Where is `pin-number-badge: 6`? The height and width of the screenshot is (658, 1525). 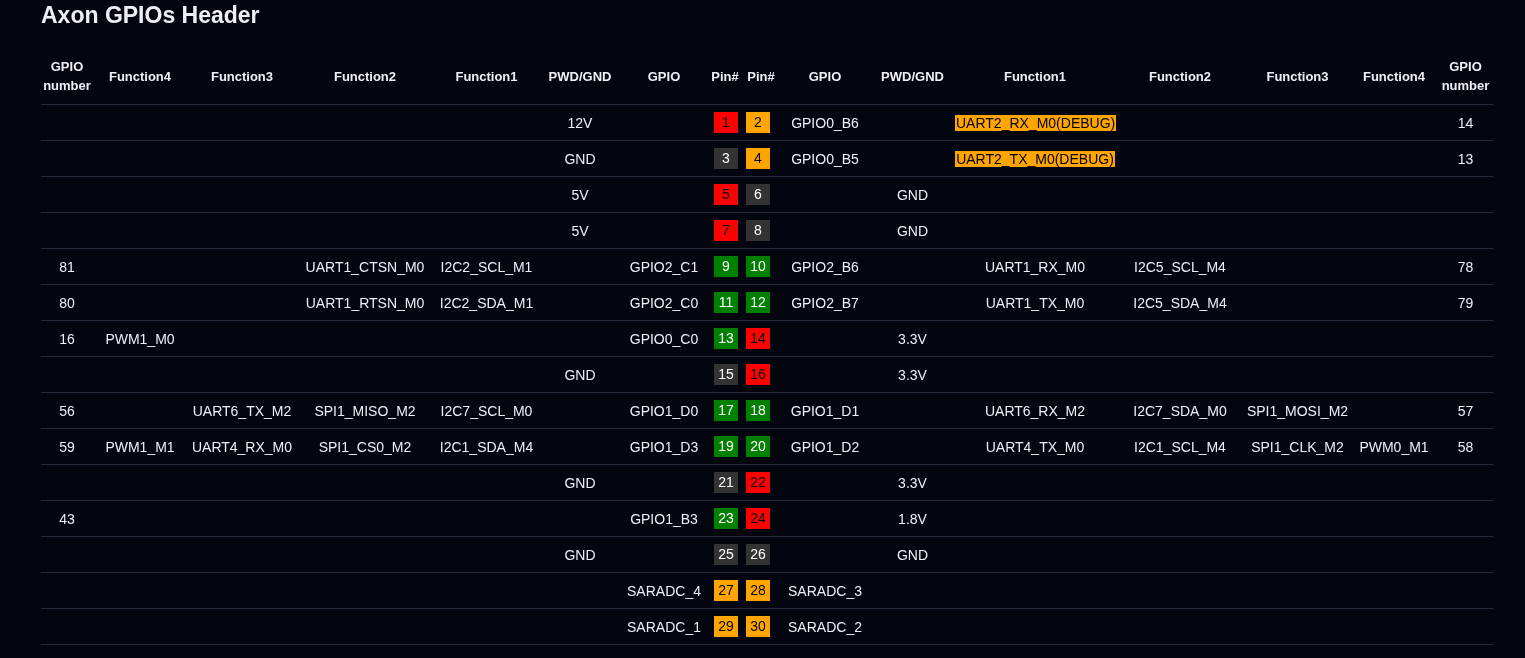 pin-number-badge: 6 is located at coordinates (758, 194).